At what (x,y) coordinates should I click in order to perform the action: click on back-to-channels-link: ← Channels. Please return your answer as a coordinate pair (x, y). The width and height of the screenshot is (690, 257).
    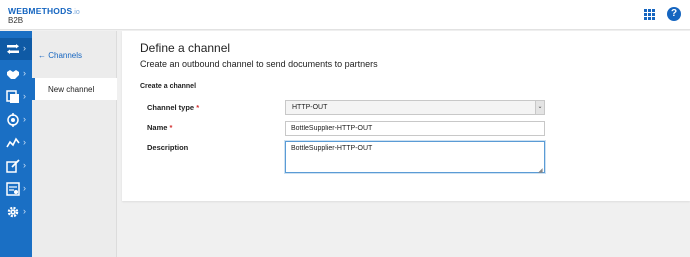
    Looking at the image, I should click on (60, 55).